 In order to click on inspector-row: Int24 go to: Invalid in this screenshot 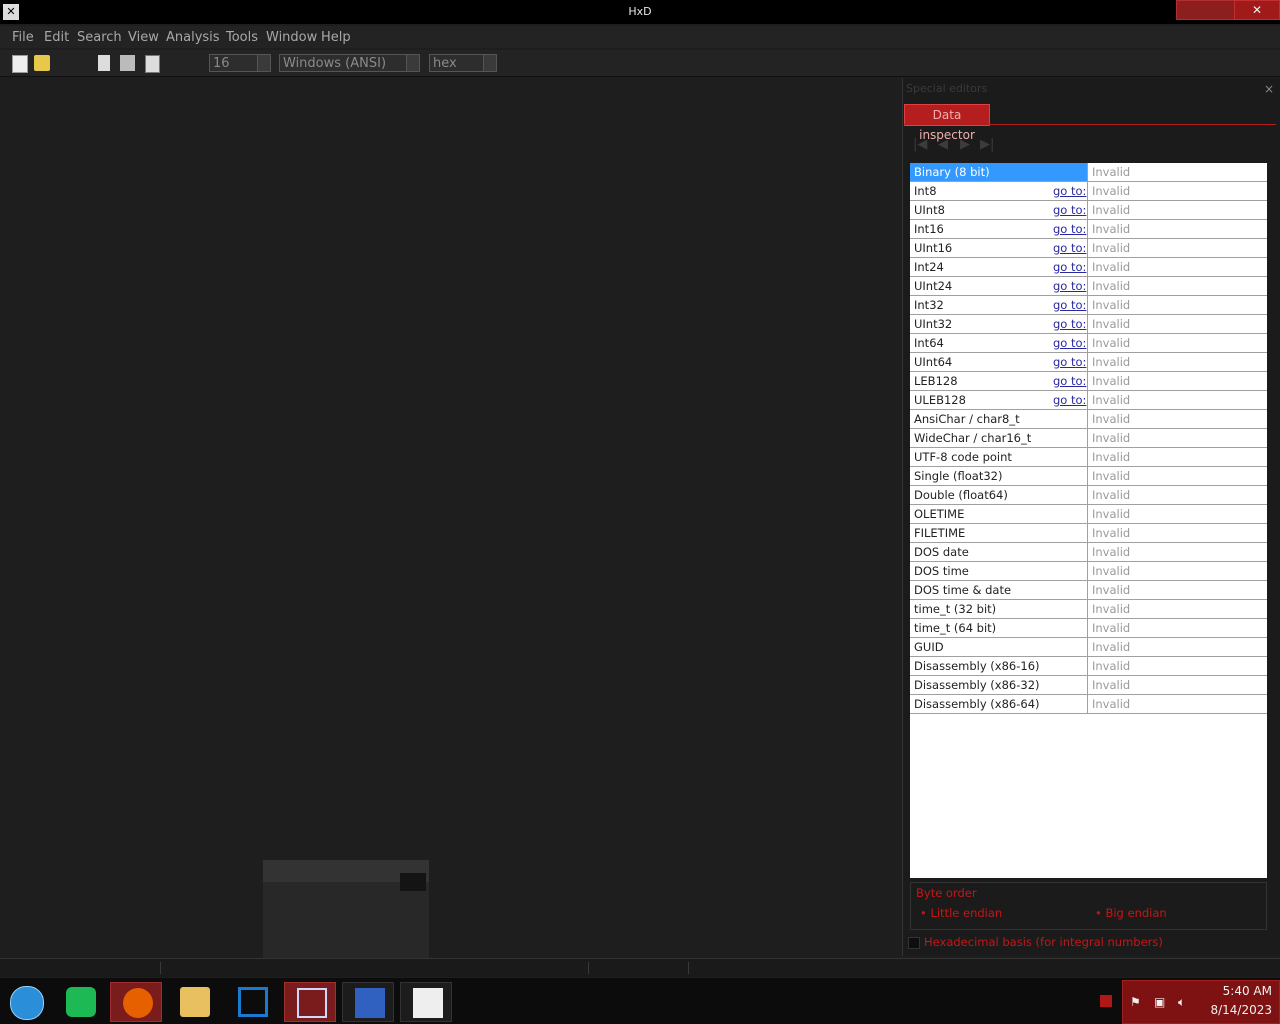, I will do `click(1088, 267)`.